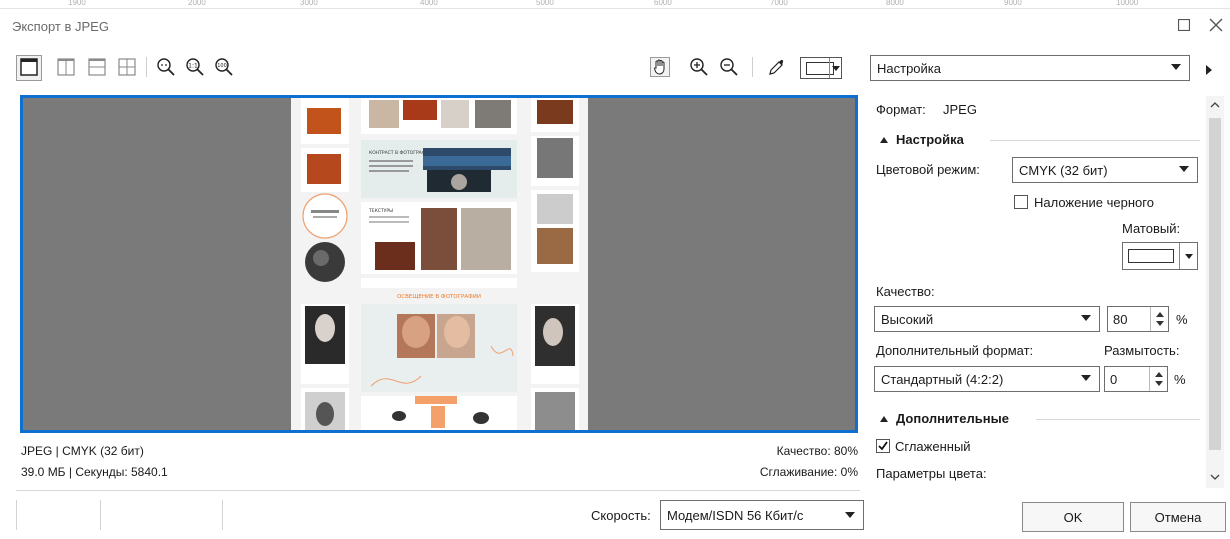 This screenshot has width=1230, height=539. I want to click on svg-text: 100, so click(222, 66).